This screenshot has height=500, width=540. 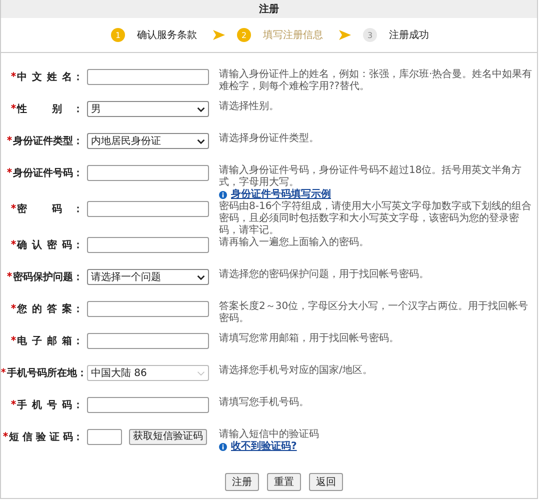 What do you see at coordinates (409, 35) in the screenshot?
I see `step-label: 注册成功` at bounding box center [409, 35].